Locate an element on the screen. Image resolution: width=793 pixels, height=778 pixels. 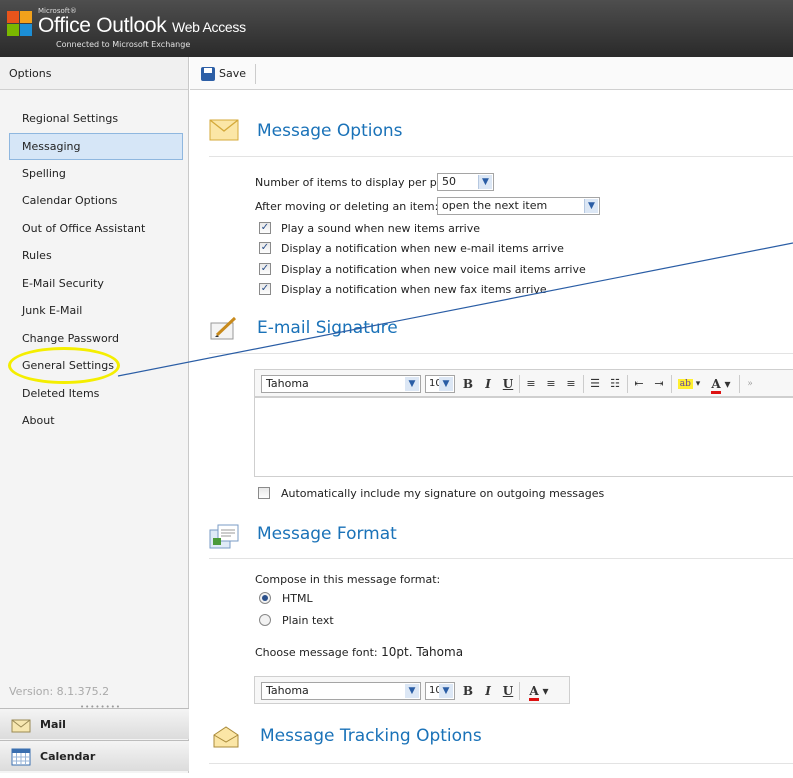
signature-editor is located at coordinates (523, 437).